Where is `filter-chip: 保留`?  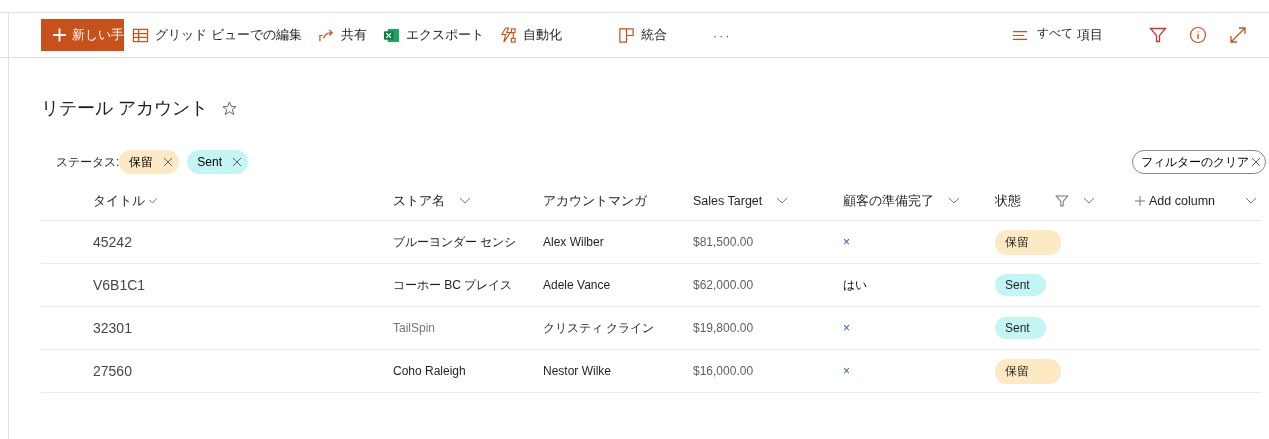
filter-chip: 保留 is located at coordinates (149, 162).